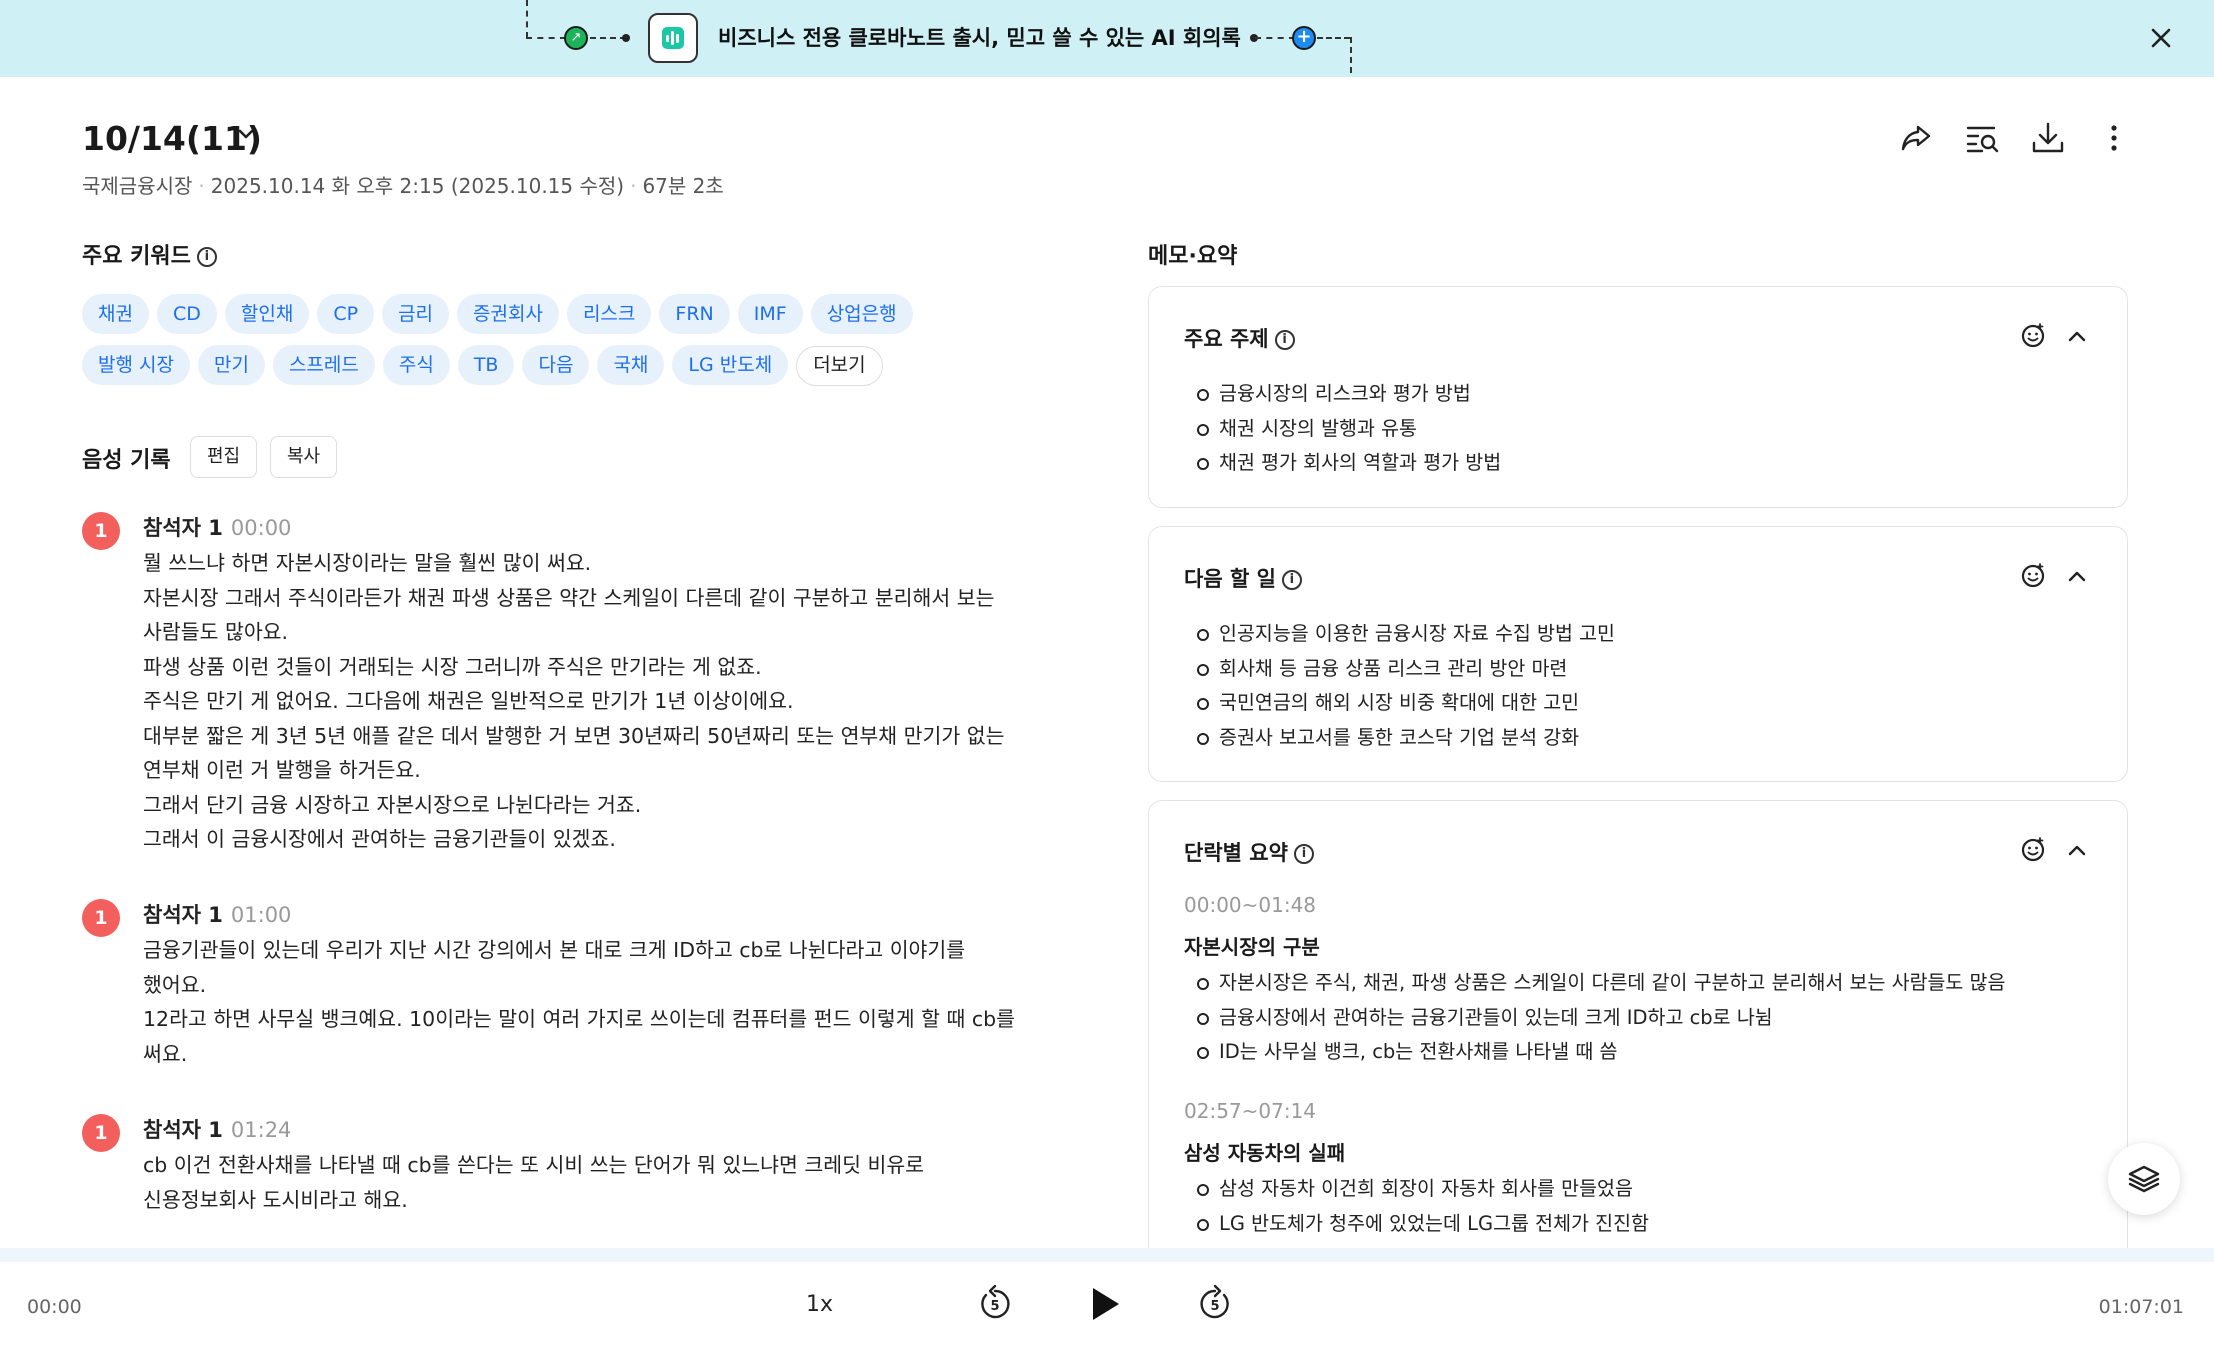  What do you see at coordinates (186, 314) in the screenshot?
I see `keyword-chip: CD` at bounding box center [186, 314].